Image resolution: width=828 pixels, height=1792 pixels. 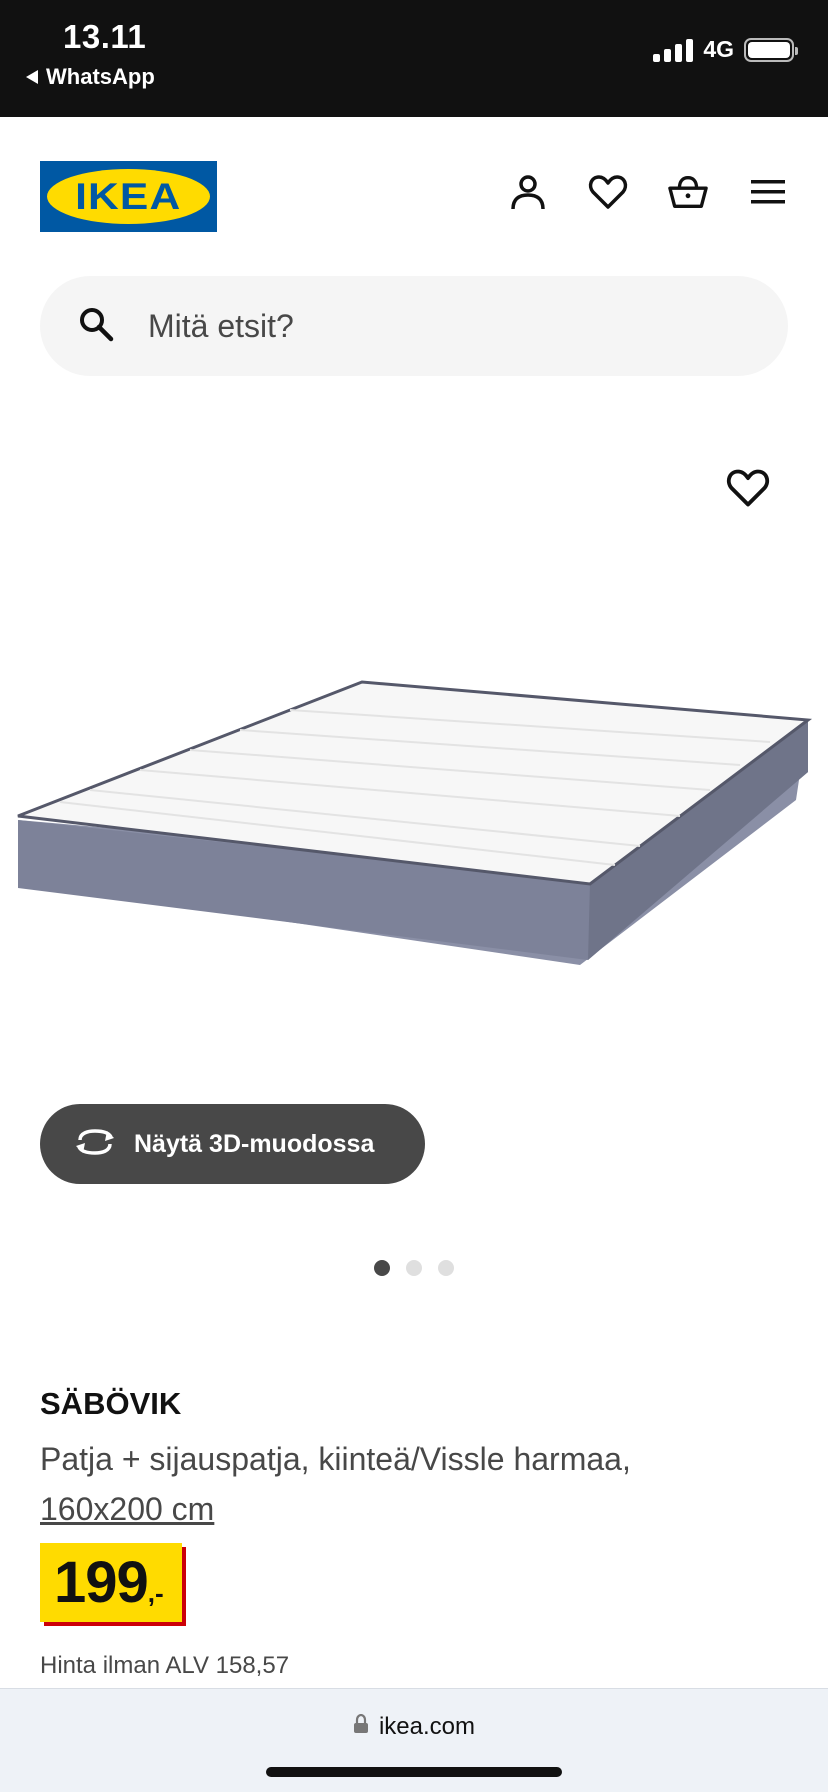 I want to click on price-tag: 199 ,-, so click(x=111, y=1582).